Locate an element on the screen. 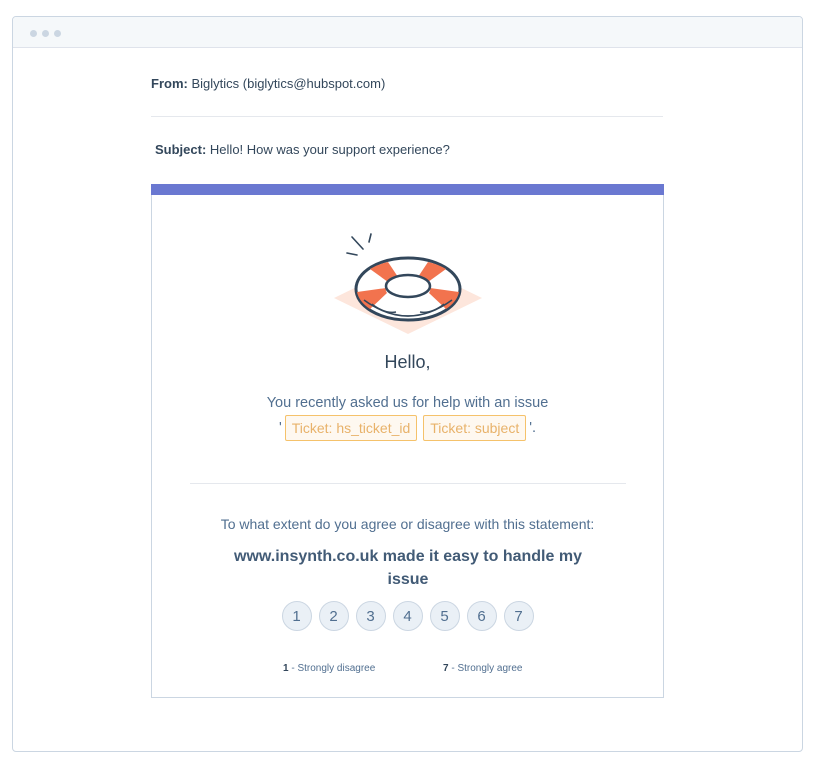 This screenshot has height=762, width=820. subject-label: Subject: is located at coordinates (181, 149).